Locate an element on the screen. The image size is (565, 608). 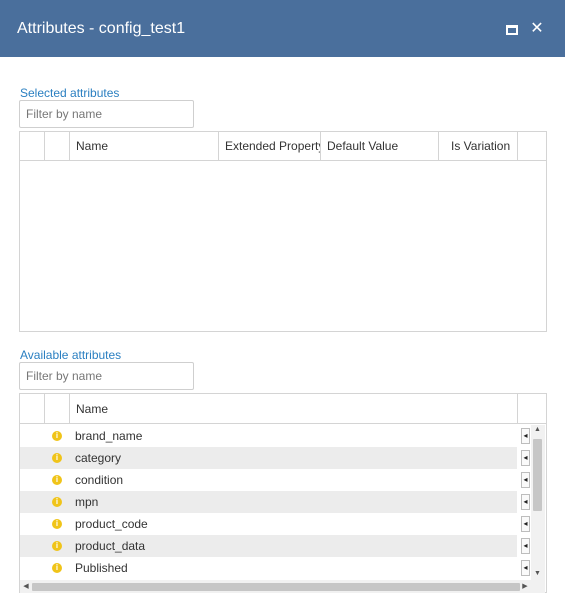
scroll-up-icon: ▲ is located at coordinates (537, 430).